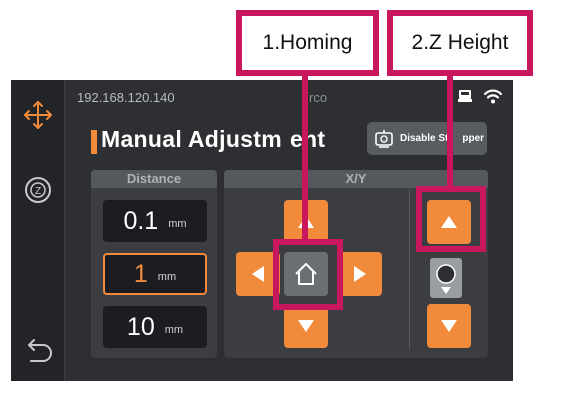 Image resolution: width=561 pixels, height=402 pixels. Describe the element at coordinates (38, 230) in the screenshot. I see `sidebar: Z` at that location.